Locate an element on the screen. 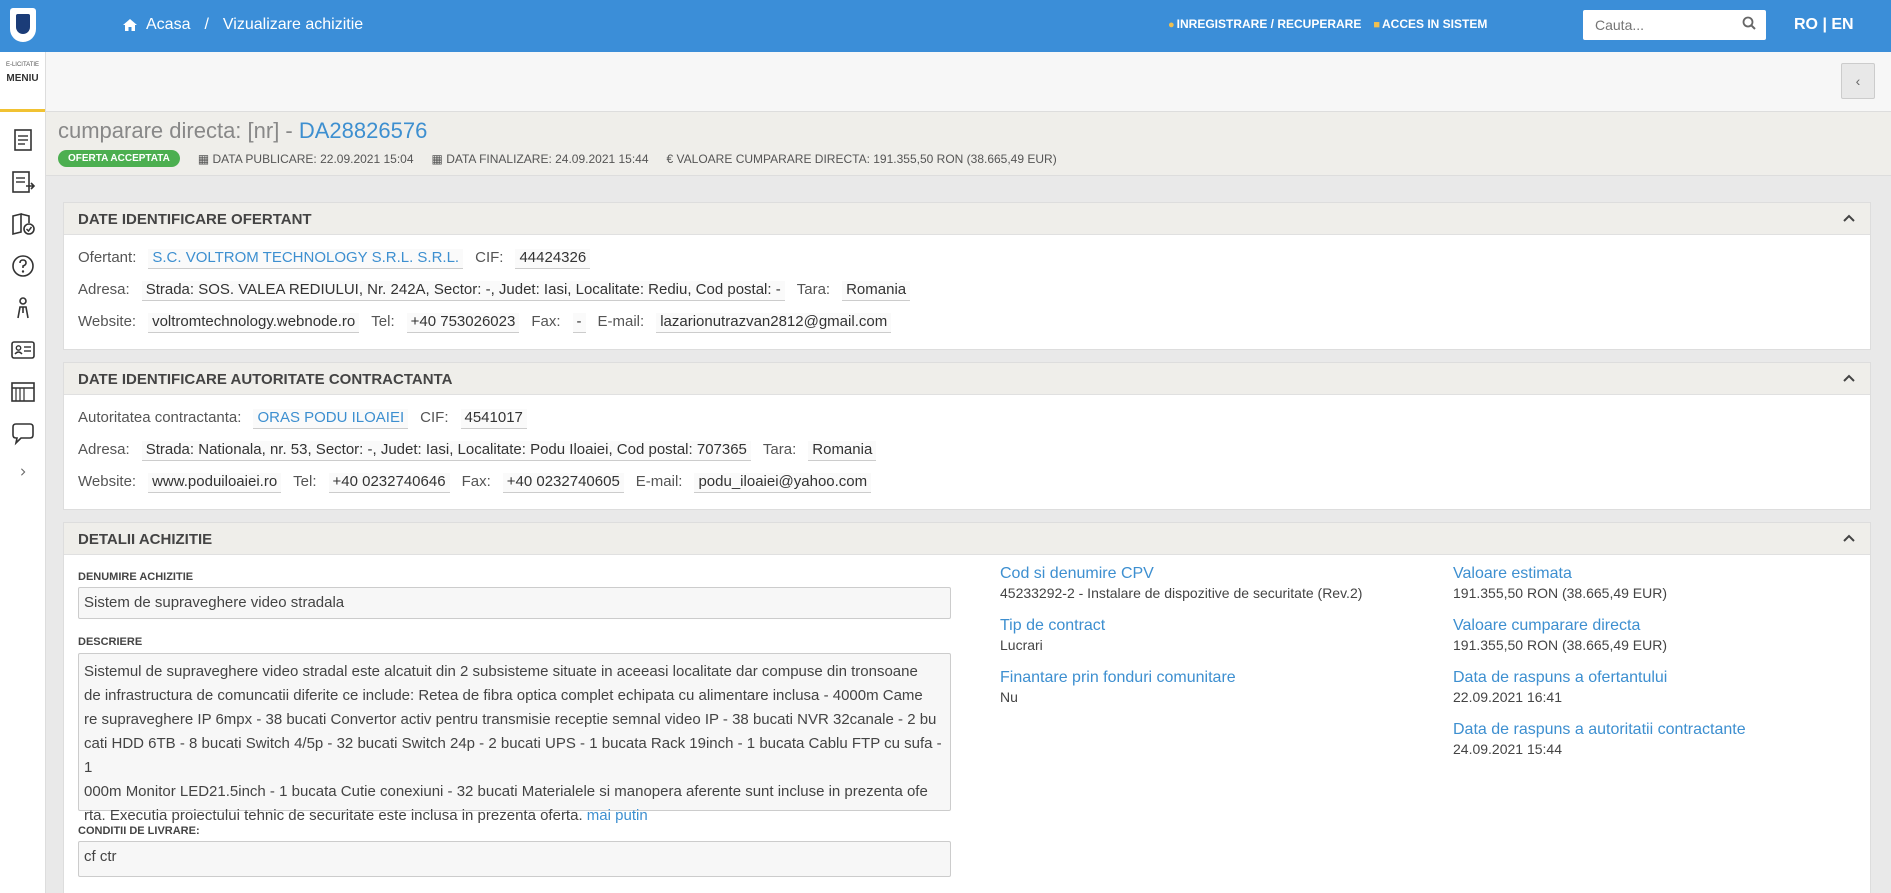  tara-value: Romania is located at coordinates (842, 451).